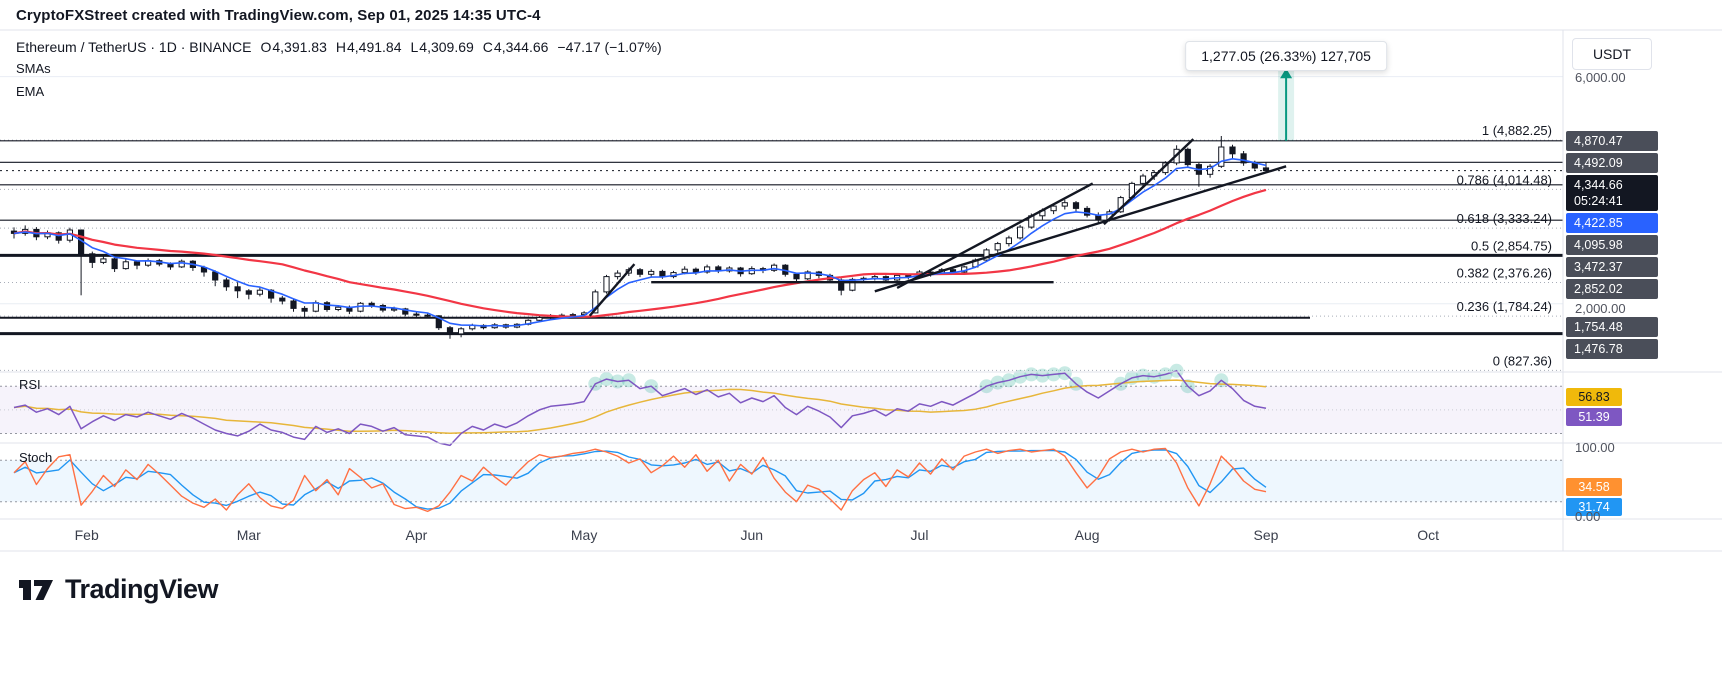 The width and height of the screenshot is (1722, 691). What do you see at coordinates (33, 68) in the screenshot?
I see `legend-smas: SMAs` at bounding box center [33, 68].